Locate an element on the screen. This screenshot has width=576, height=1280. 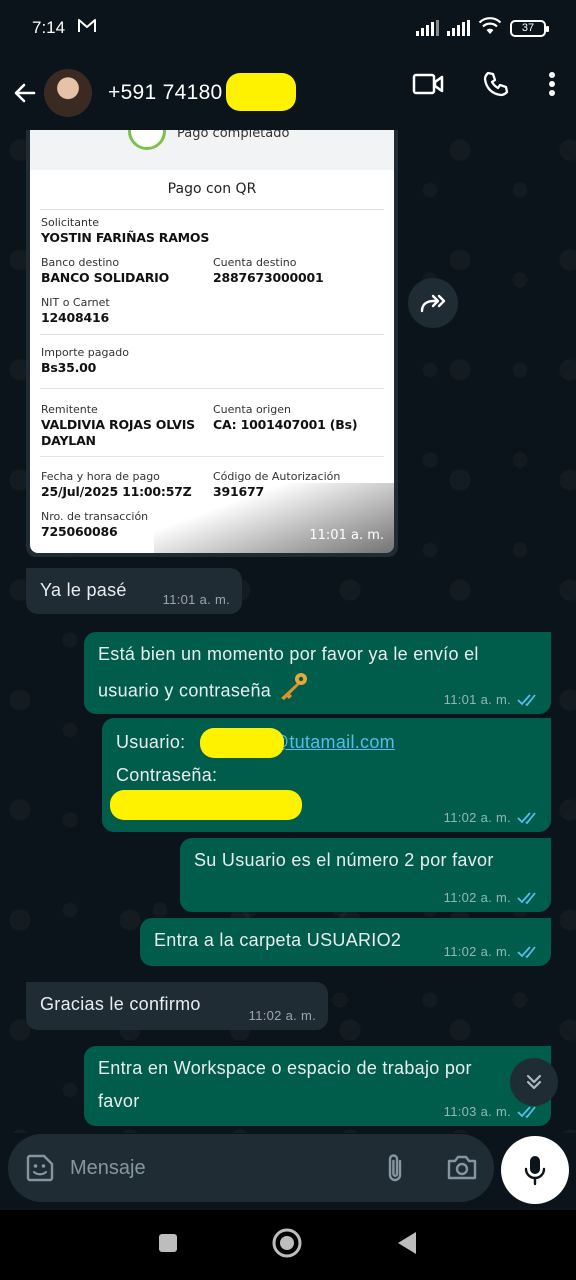
message-input: Mensaje is located at coordinates (108, 1168).